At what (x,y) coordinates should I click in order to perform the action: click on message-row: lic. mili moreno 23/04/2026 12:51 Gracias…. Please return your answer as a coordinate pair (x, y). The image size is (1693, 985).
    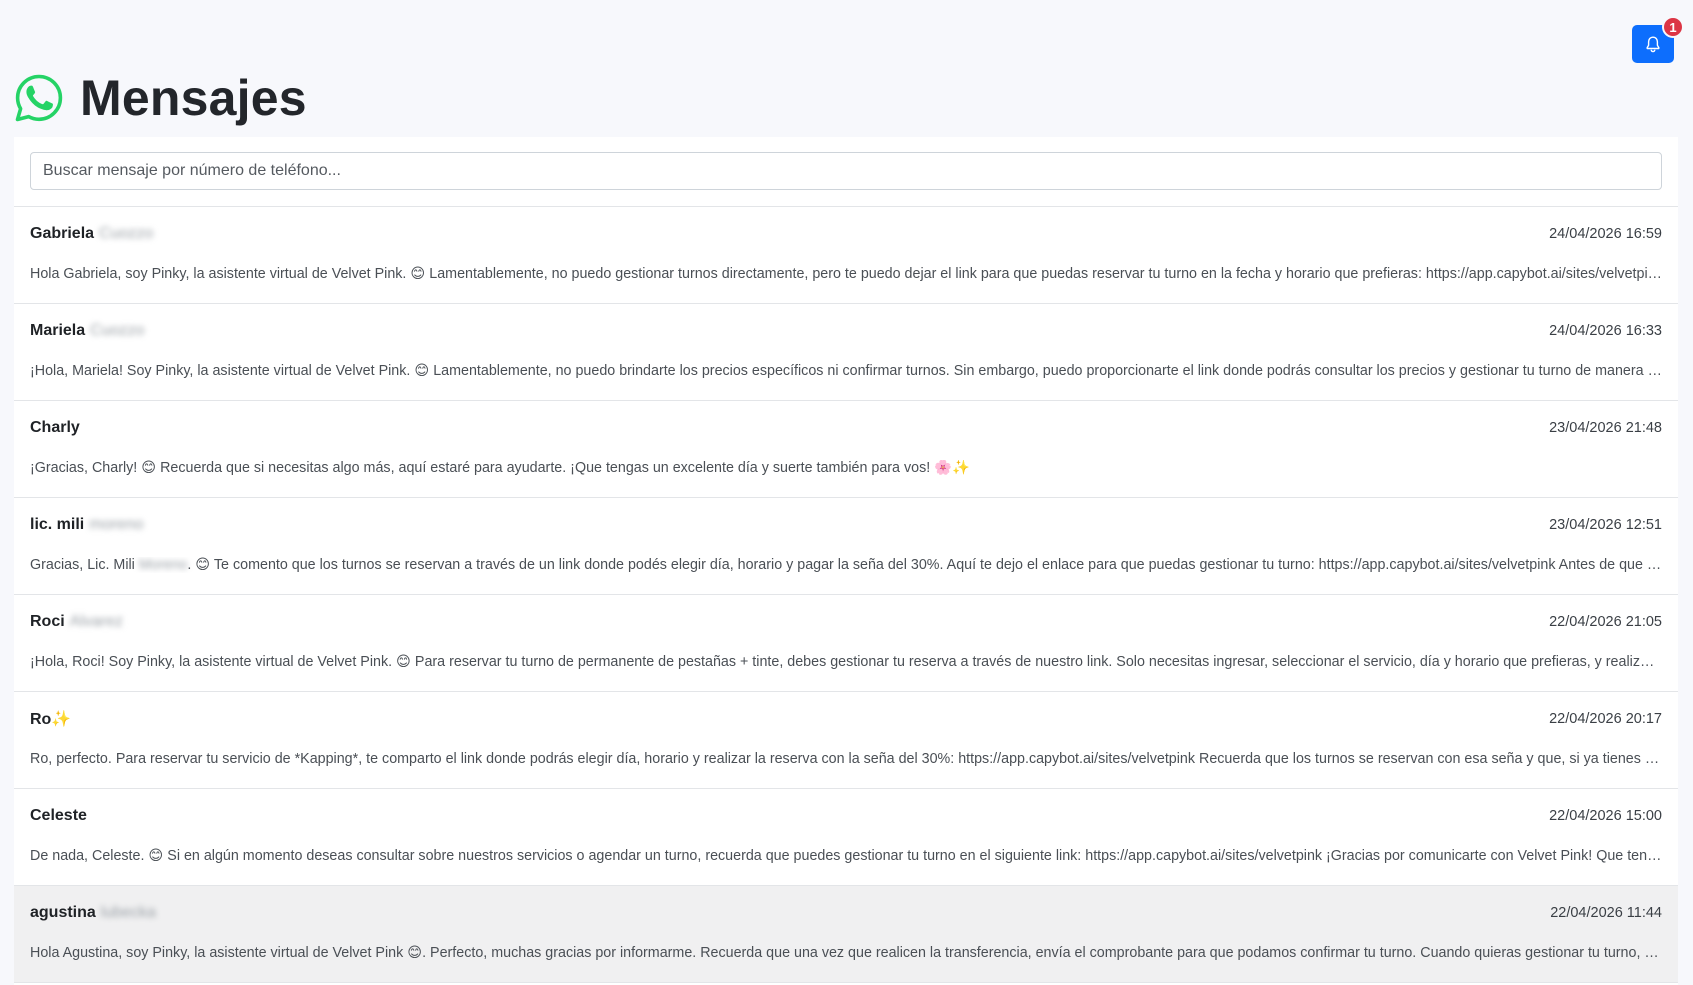
    Looking at the image, I should click on (846, 546).